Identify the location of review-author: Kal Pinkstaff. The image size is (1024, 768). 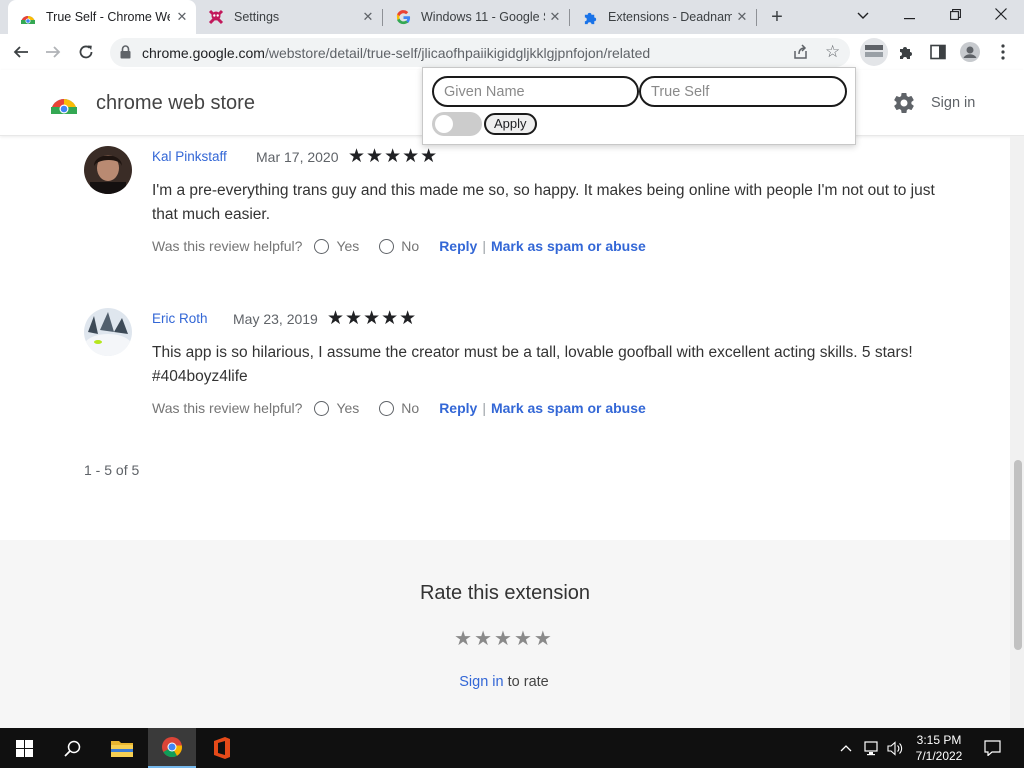
(189, 156).